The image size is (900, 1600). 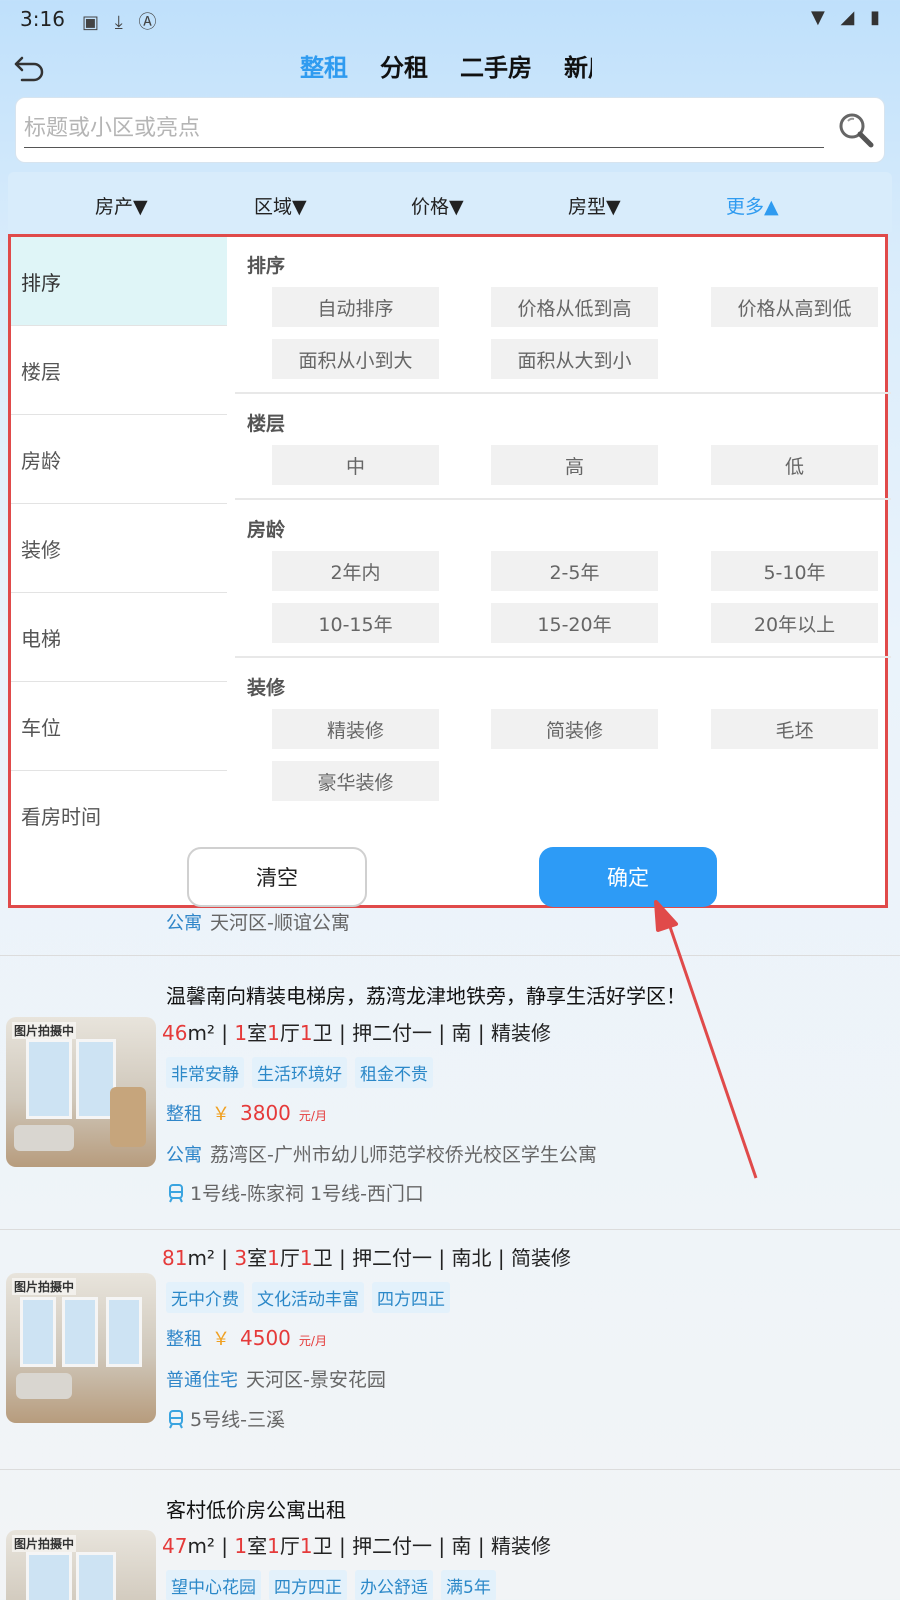 What do you see at coordinates (205, 1297) in the screenshot?
I see `tag: 无中介费` at bounding box center [205, 1297].